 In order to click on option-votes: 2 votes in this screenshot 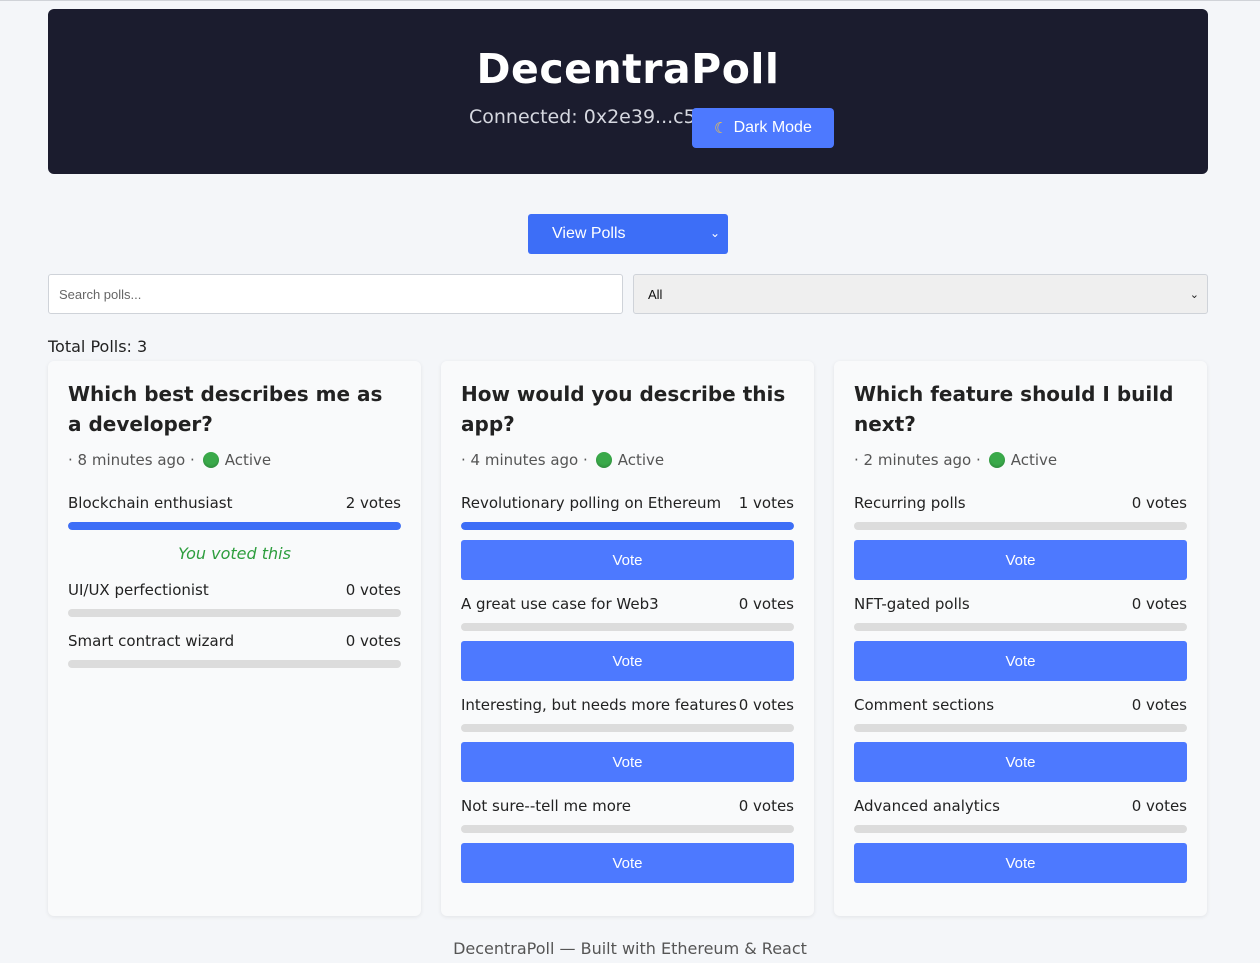, I will do `click(373, 503)`.